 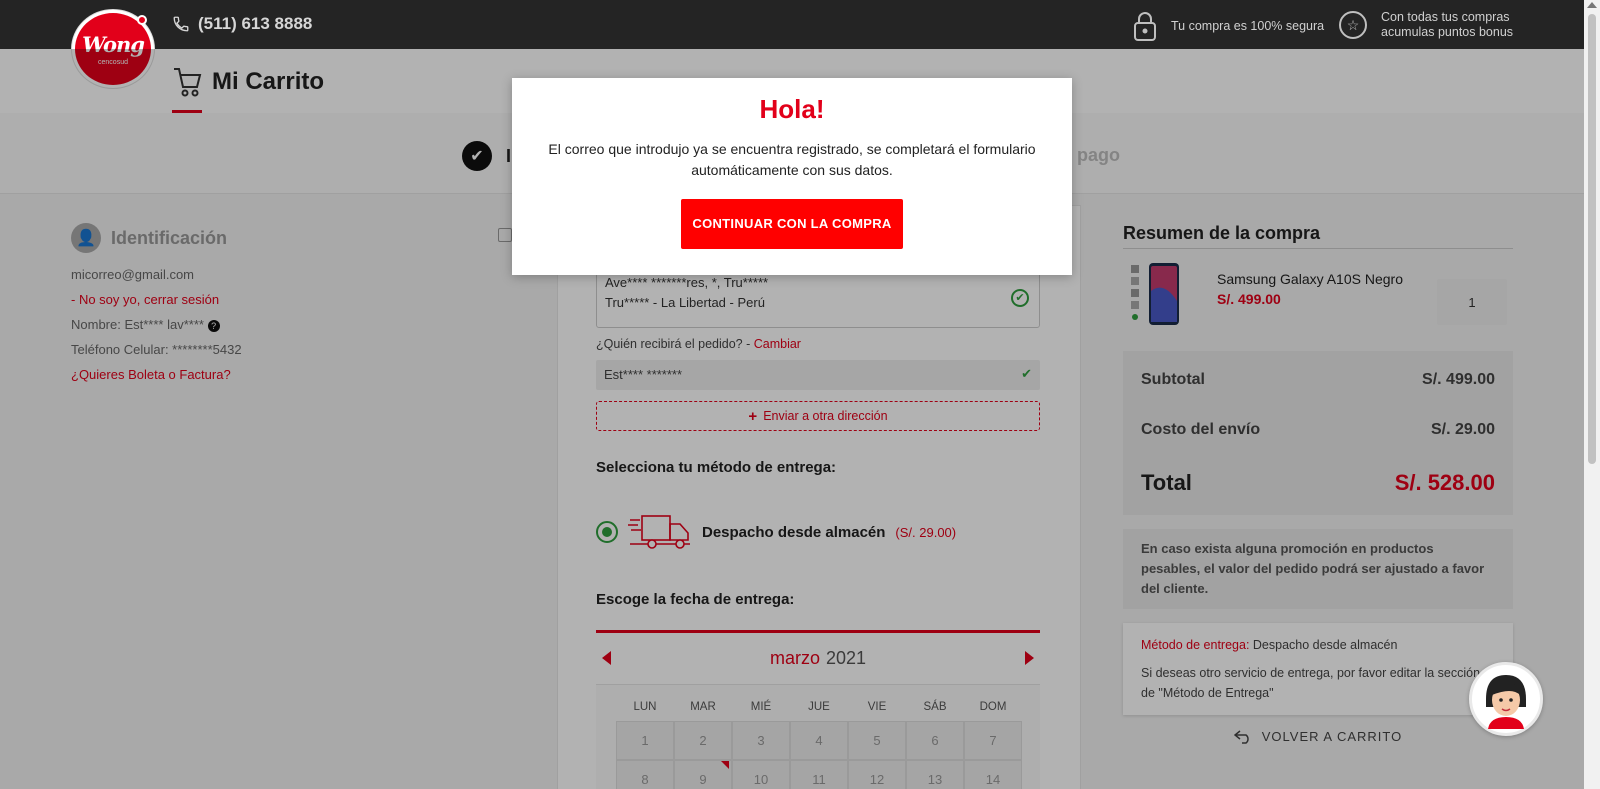 I want to click on phone-icon, so click(x=181, y=24).